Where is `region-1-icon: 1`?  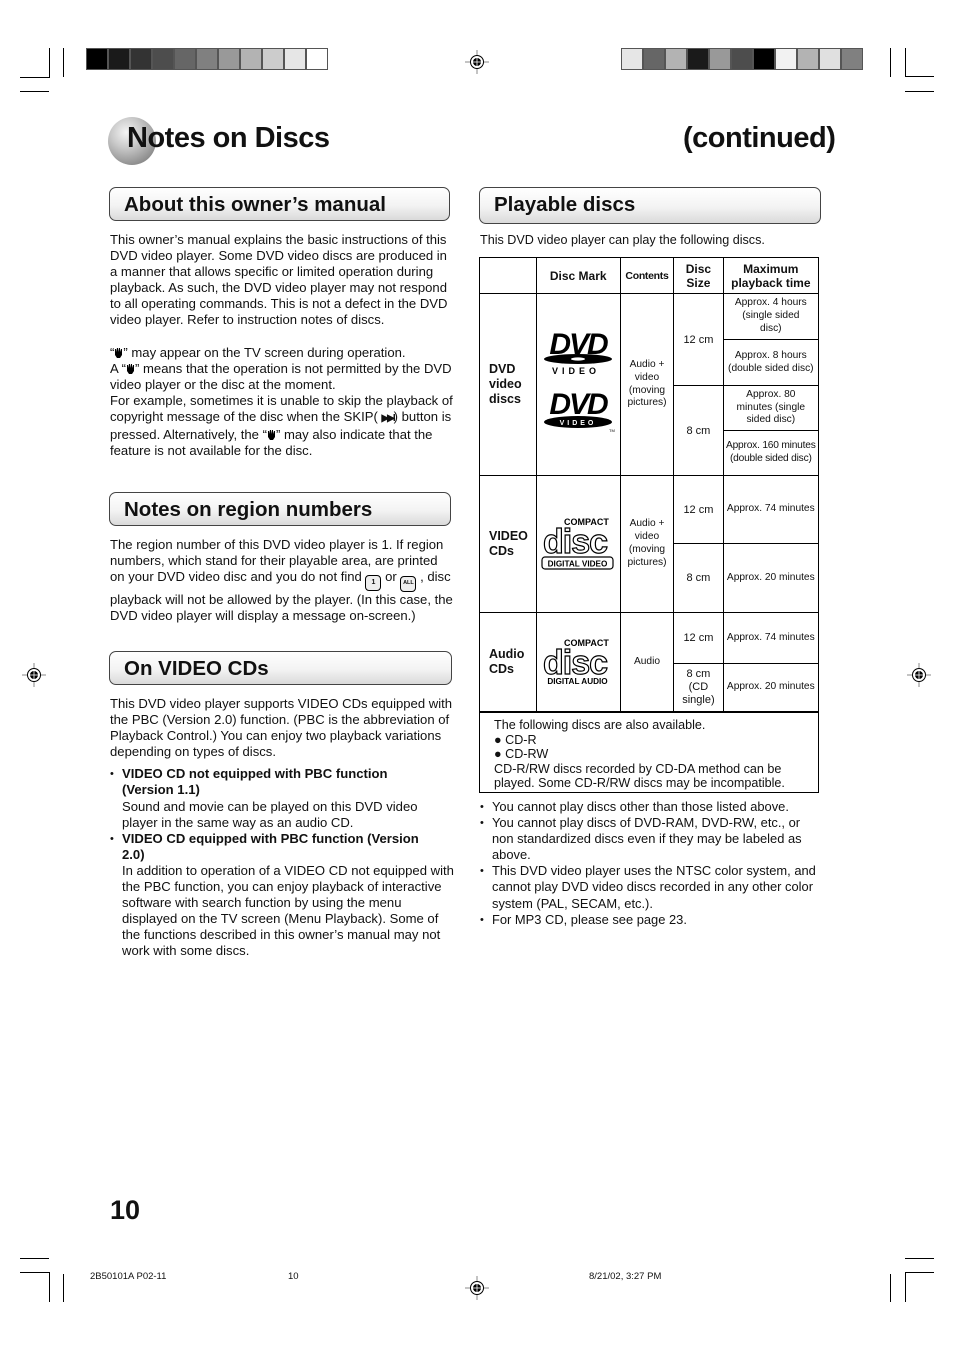 region-1-icon: 1 is located at coordinates (373, 583).